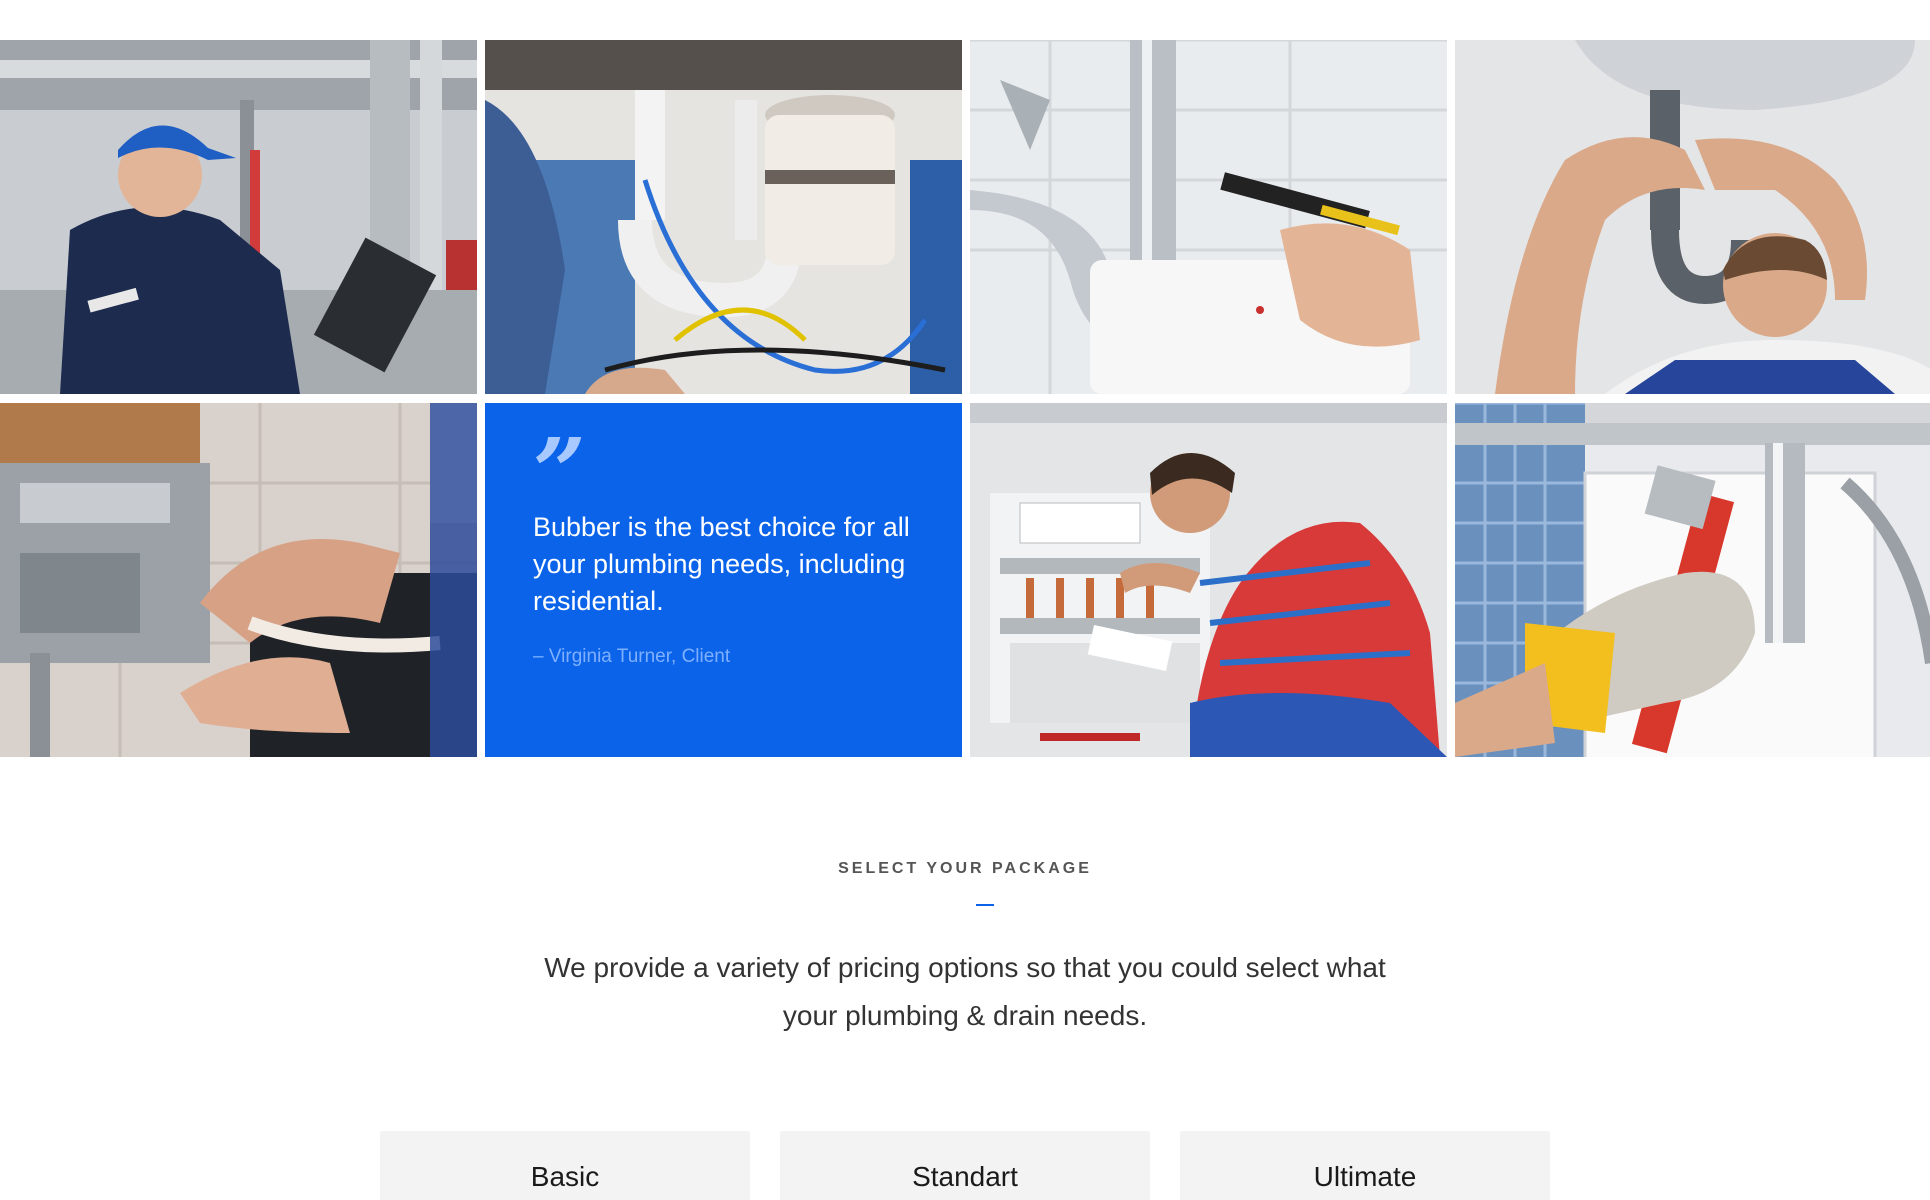  Describe the element at coordinates (965, 1176) in the screenshot. I see `plan-name: Standart` at that location.